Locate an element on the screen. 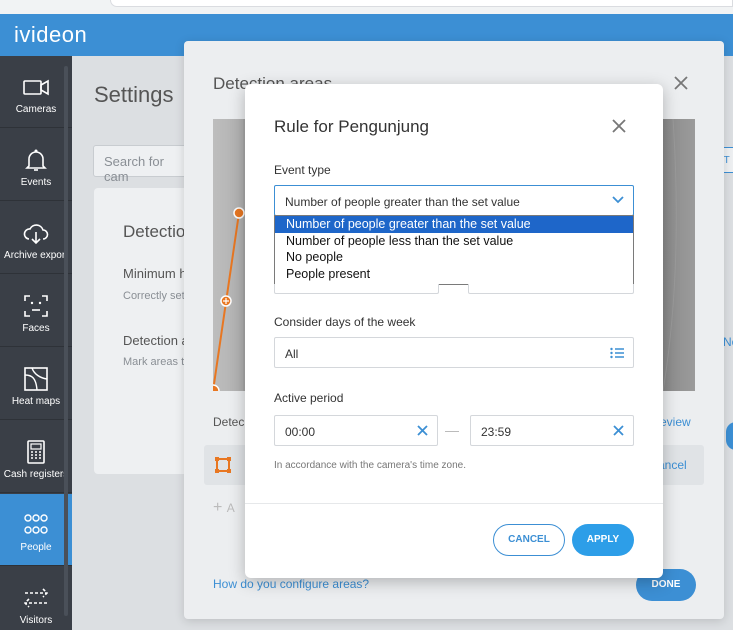 This screenshot has width=733, height=630. page-title: Settings is located at coordinates (134, 94).